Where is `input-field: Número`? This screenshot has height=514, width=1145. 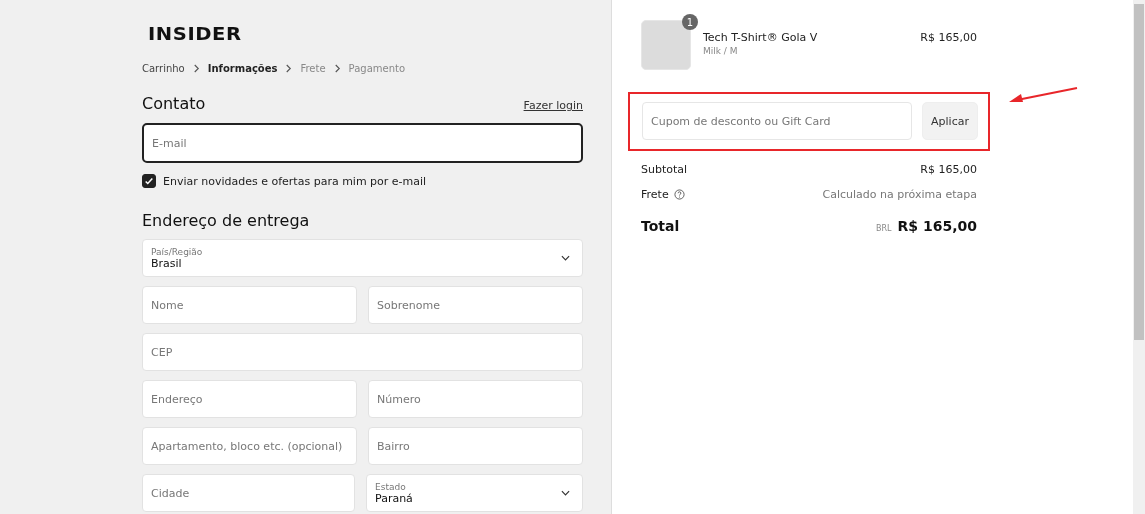 input-field: Número is located at coordinates (475, 399).